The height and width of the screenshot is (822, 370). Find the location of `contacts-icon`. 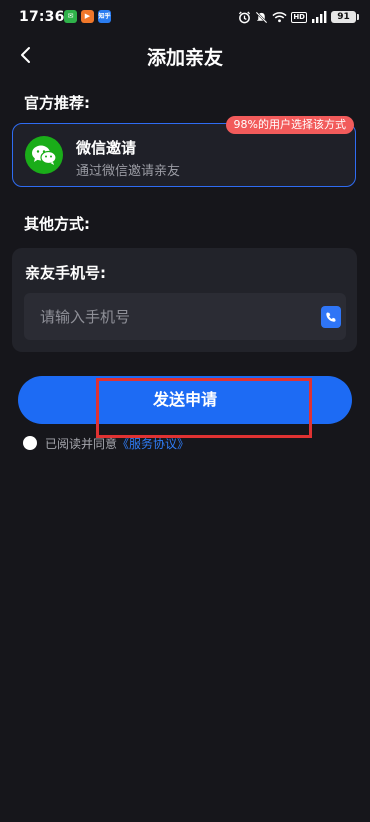

contacts-icon is located at coordinates (331, 317).